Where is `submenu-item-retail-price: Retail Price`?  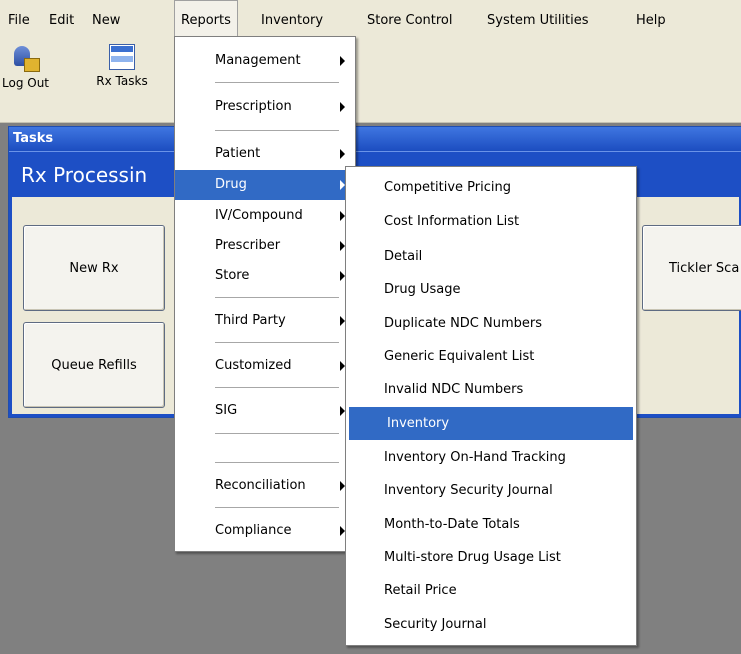 submenu-item-retail-price: Retail Price is located at coordinates (491, 591).